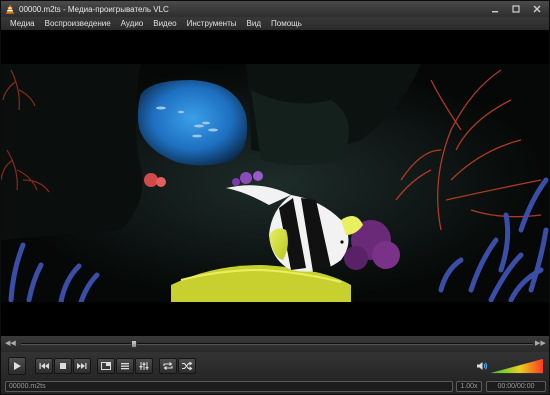 The width and height of the screenshot is (550, 395). Describe the element at coordinates (133, 344) in the screenshot. I see `seek-handle` at that location.